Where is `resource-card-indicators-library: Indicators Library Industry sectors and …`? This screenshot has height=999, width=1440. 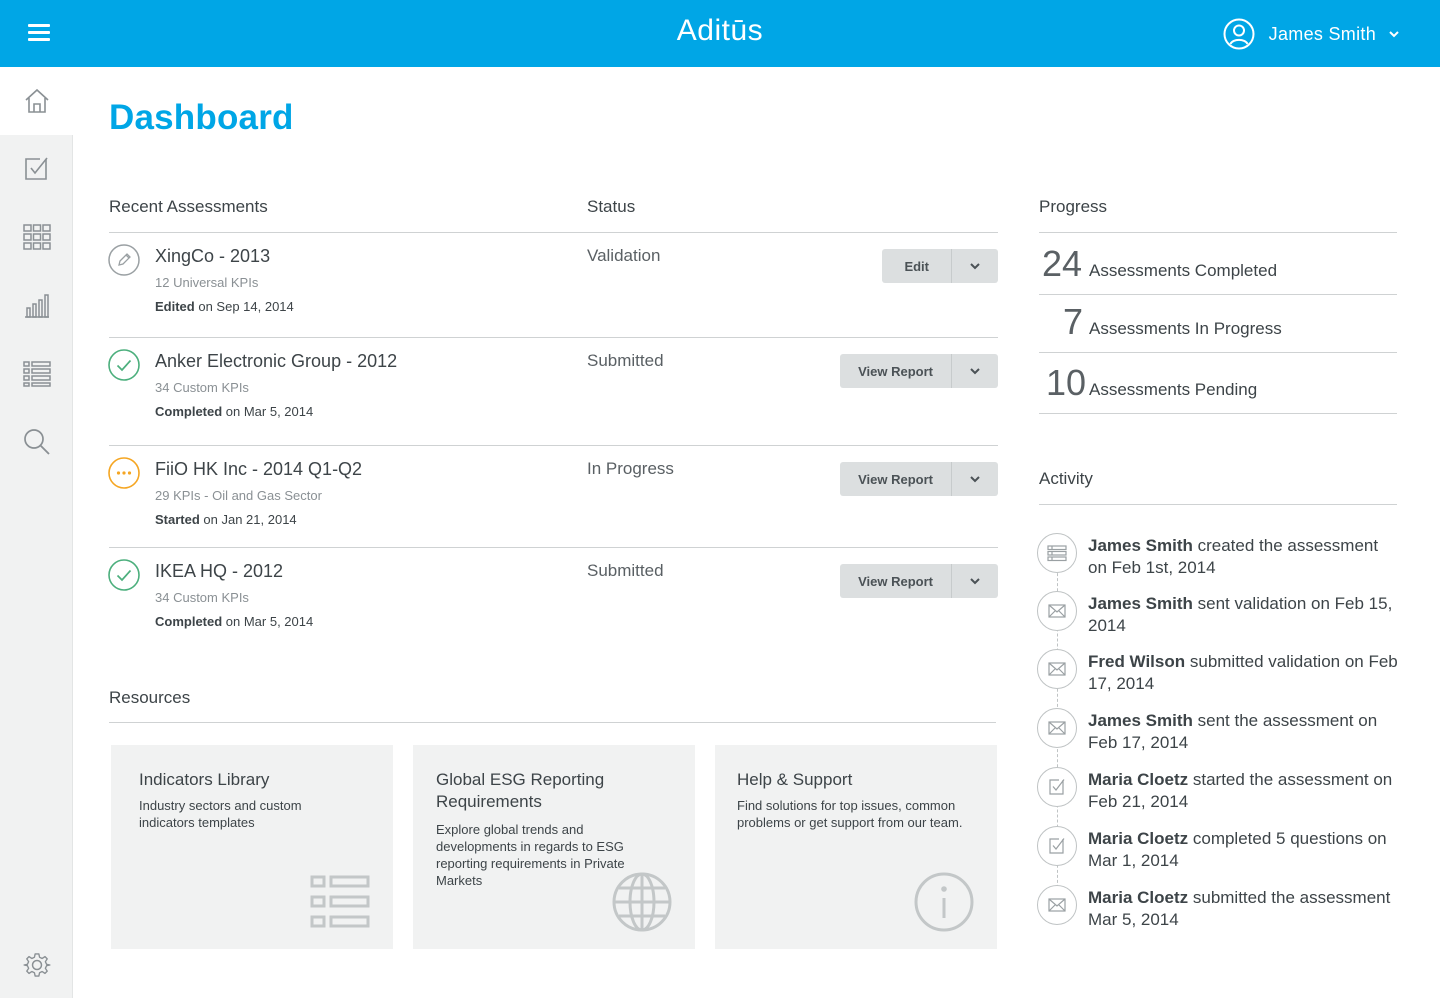 resource-card-indicators-library: Indicators Library Industry sectors and … is located at coordinates (252, 847).